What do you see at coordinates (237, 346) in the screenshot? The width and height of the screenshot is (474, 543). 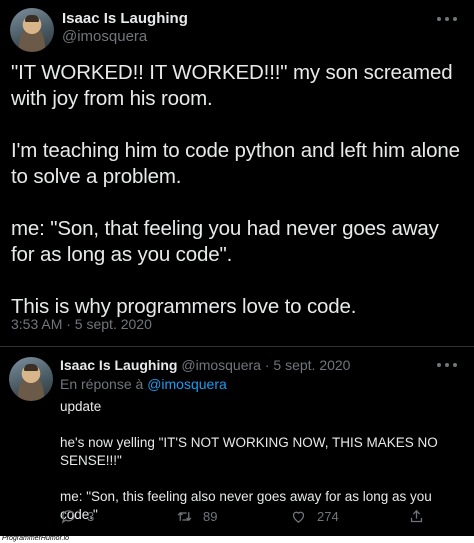 I see `divider` at bounding box center [237, 346].